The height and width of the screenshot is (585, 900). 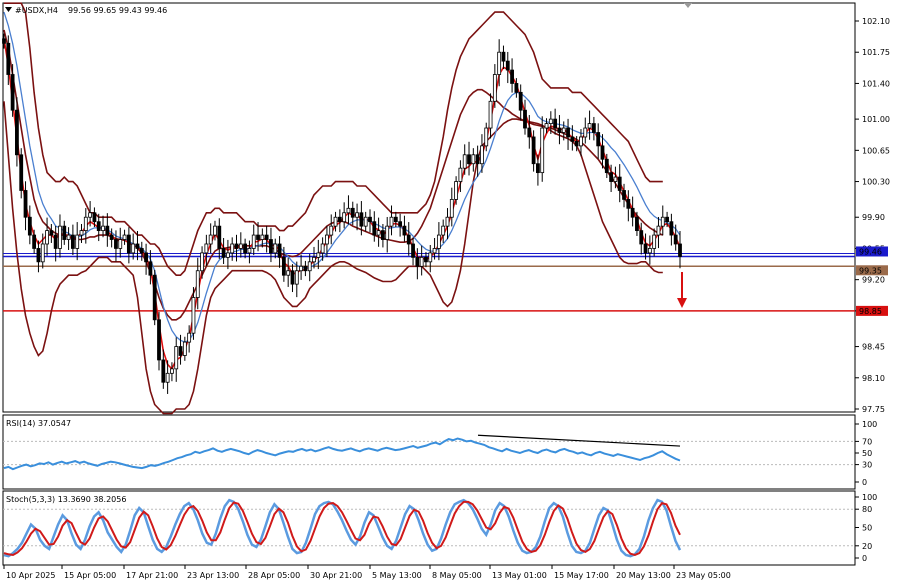 I want to click on stoch-axis: 100 80 50 20 0, so click(x=866, y=528).